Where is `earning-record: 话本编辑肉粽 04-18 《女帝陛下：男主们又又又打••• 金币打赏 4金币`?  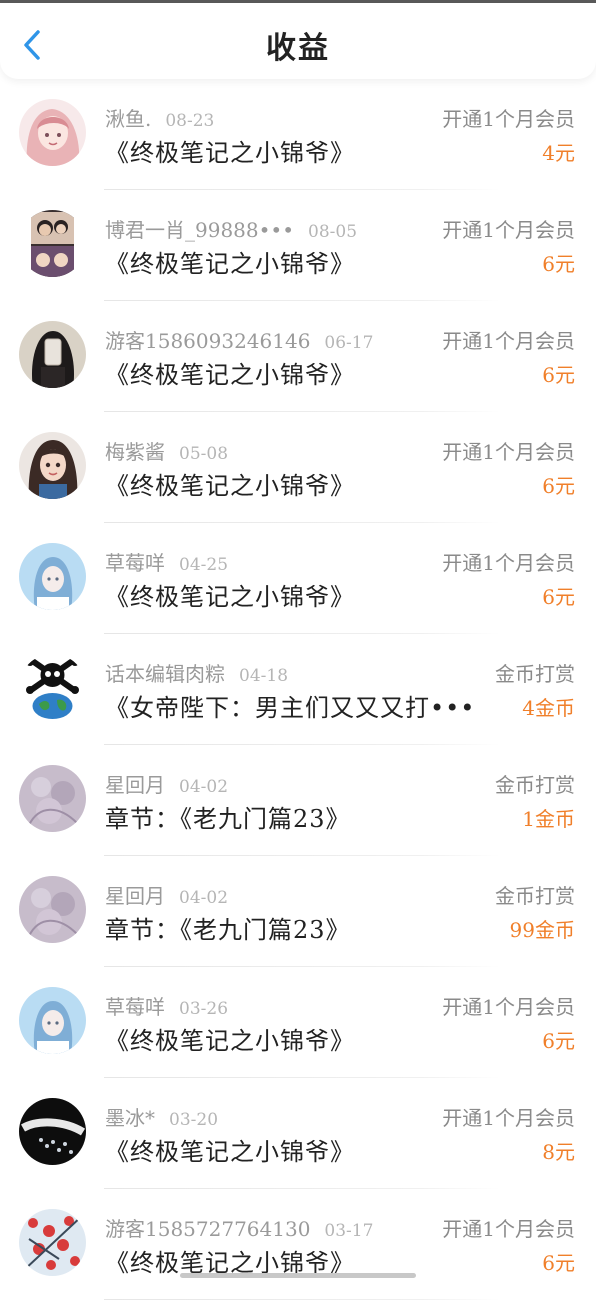 earning-record: 话本编辑肉粽 04-18 《女帝陛下：男主们又又又打••• 金币打赏 4金币 is located at coordinates (298, 689).